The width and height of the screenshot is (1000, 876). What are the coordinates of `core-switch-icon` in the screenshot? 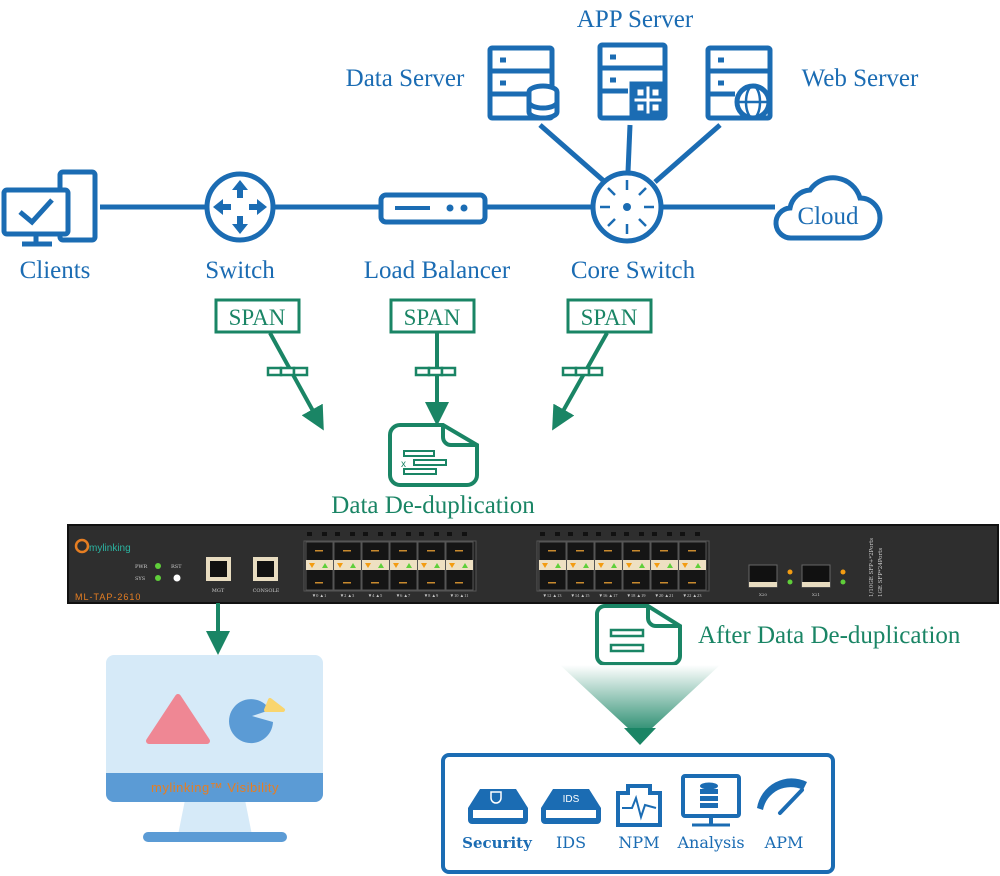 It's located at (627, 207).